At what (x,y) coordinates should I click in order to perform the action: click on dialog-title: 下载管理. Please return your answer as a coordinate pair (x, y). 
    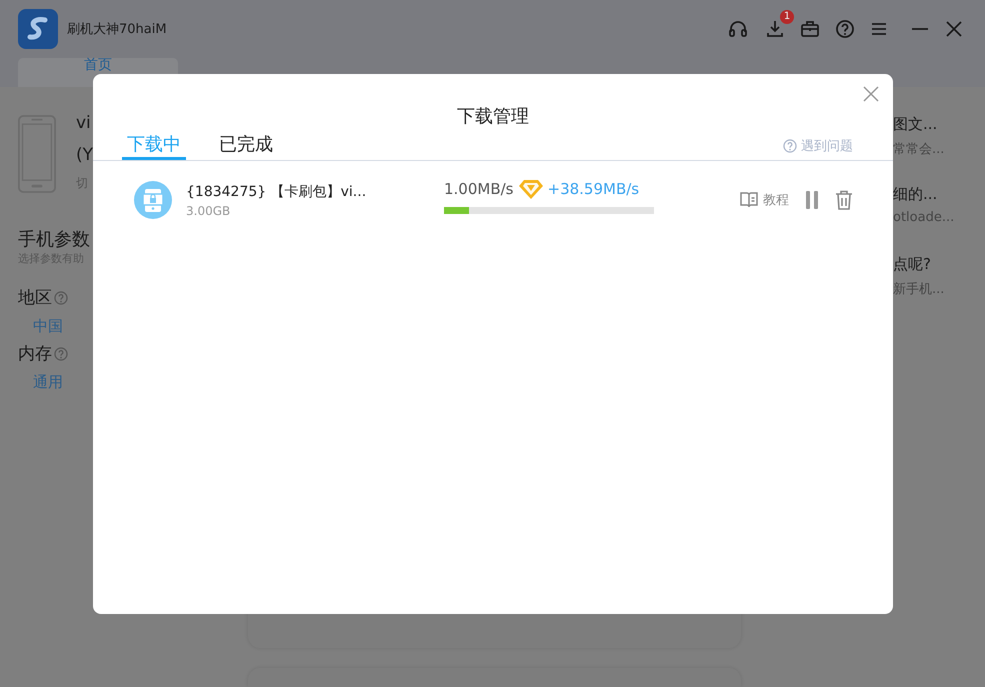
    Looking at the image, I should click on (493, 116).